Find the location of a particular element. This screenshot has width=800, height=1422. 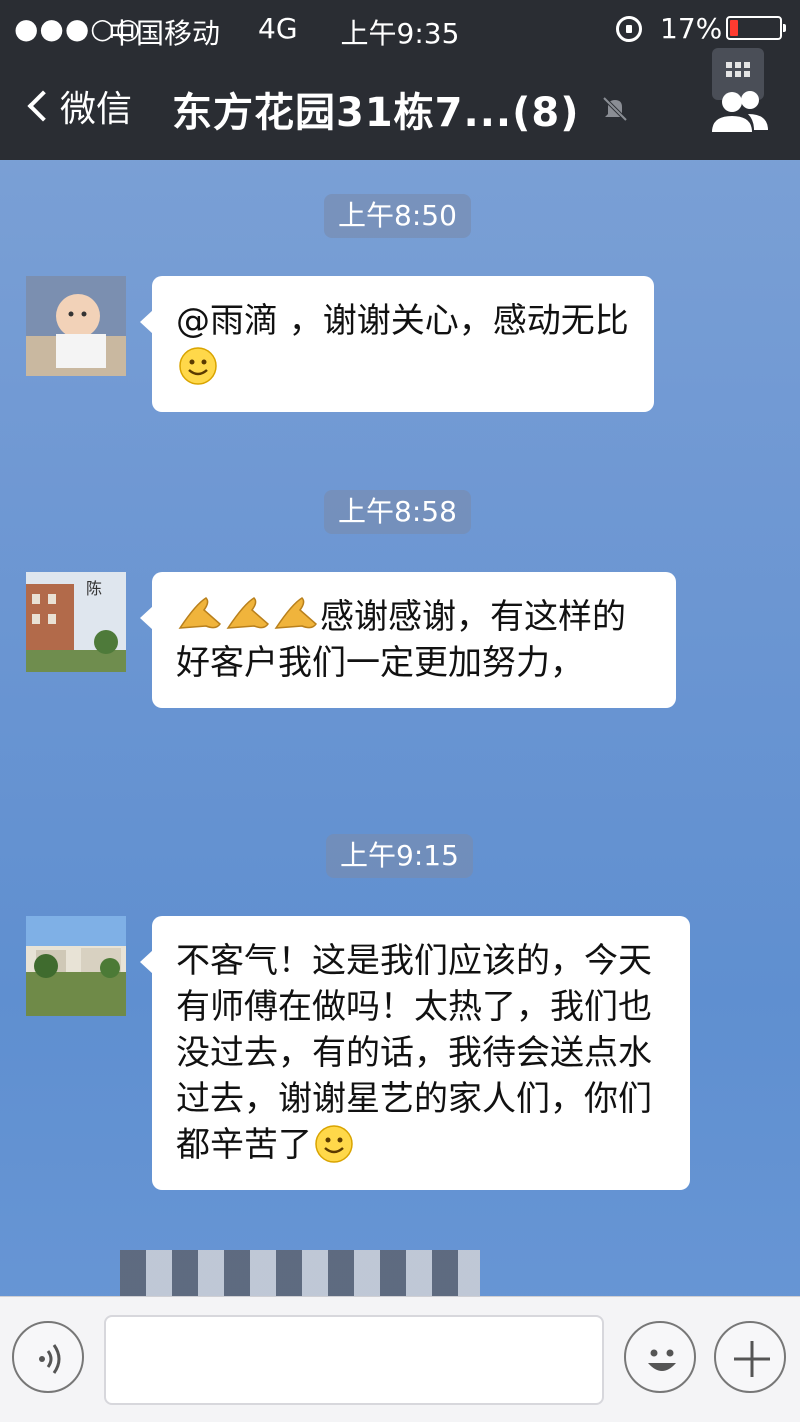

nav-bar: 微信 东方花园31栋7...(8) is located at coordinates (400, 104).